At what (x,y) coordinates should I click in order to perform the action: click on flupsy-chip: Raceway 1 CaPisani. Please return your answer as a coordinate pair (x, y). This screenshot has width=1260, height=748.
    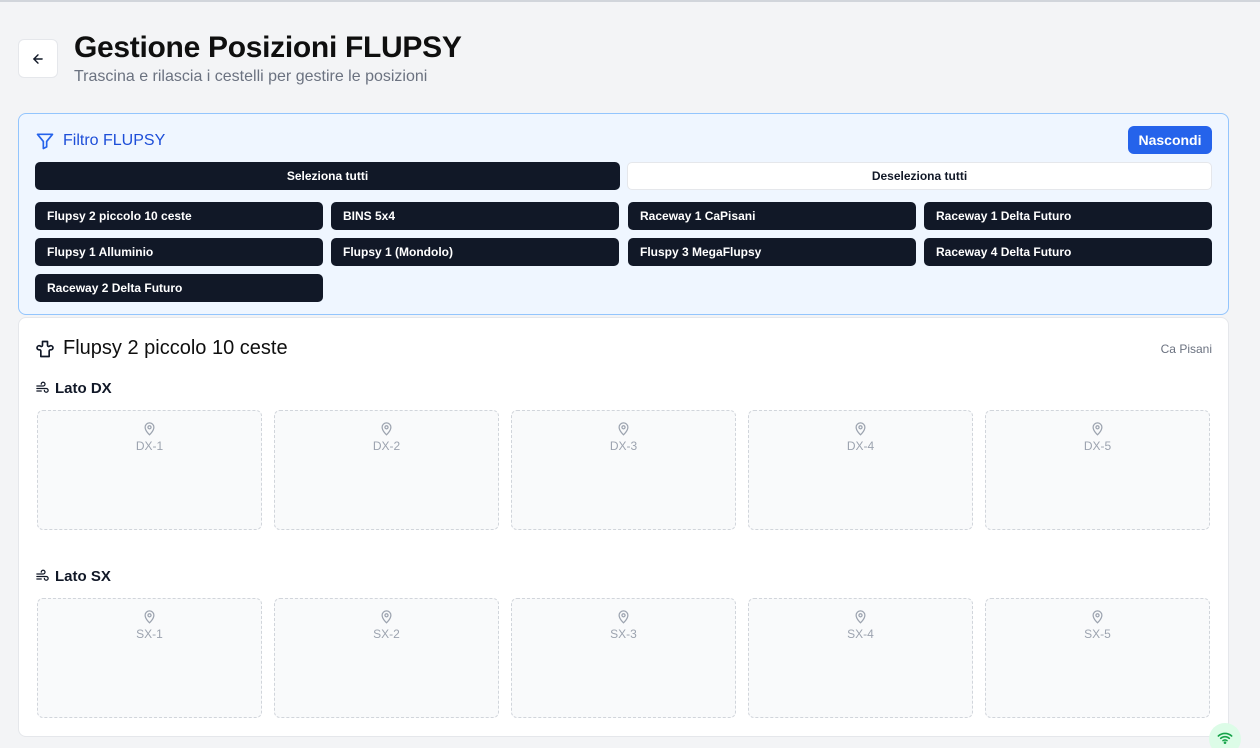
    Looking at the image, I should click on (772, 216).